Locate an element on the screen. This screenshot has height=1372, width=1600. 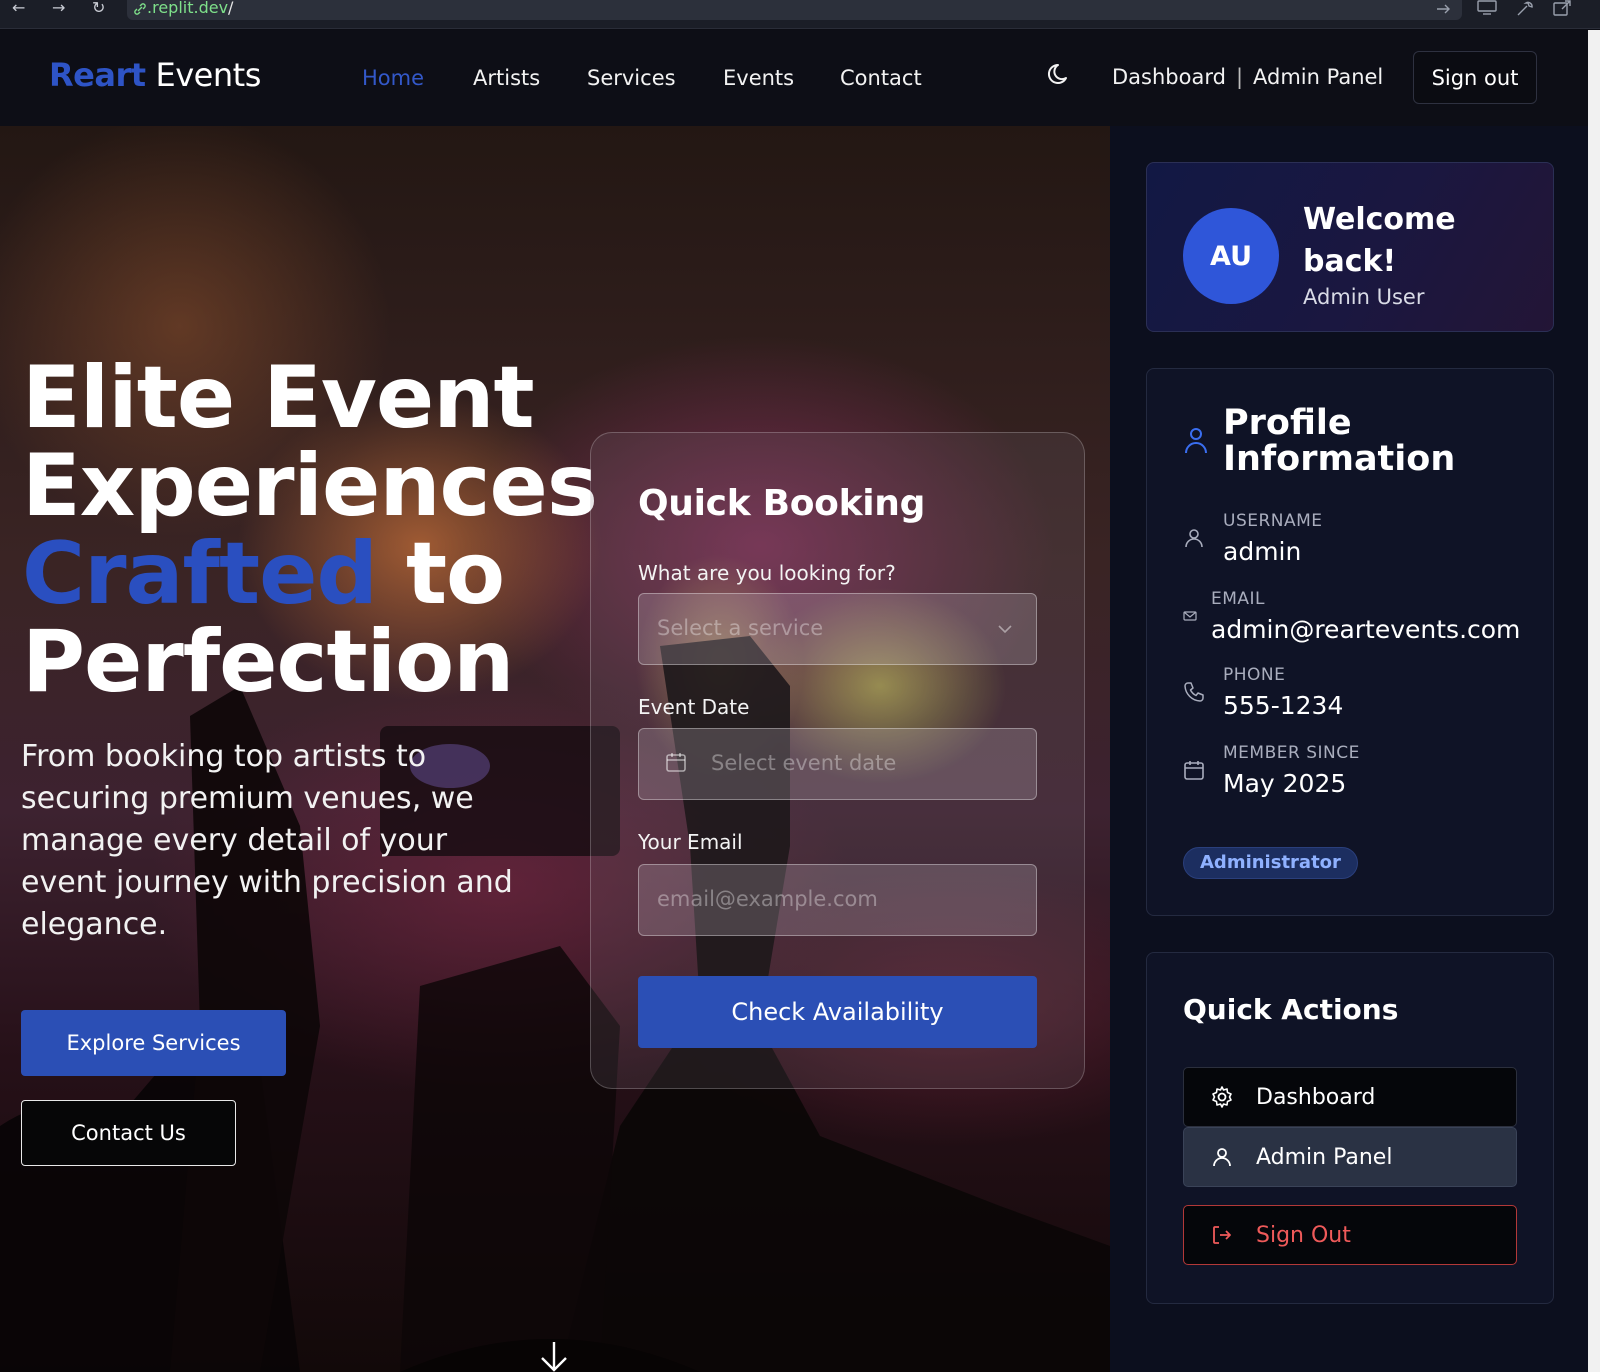
nav-link-events: Events is located at coordinates (758, 78).